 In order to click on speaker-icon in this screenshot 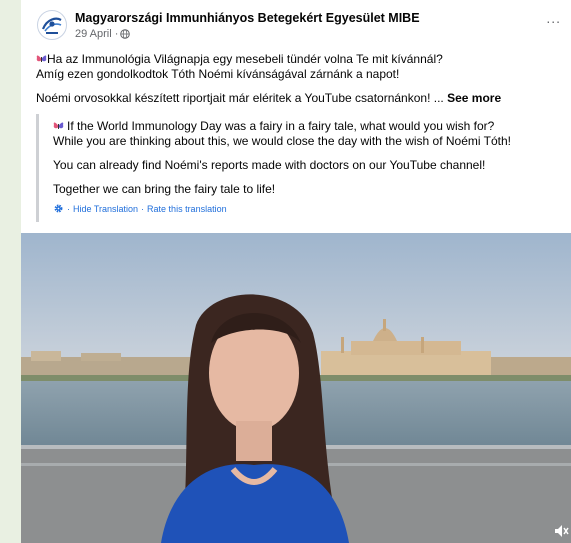, I will do `click(561, 531)`.